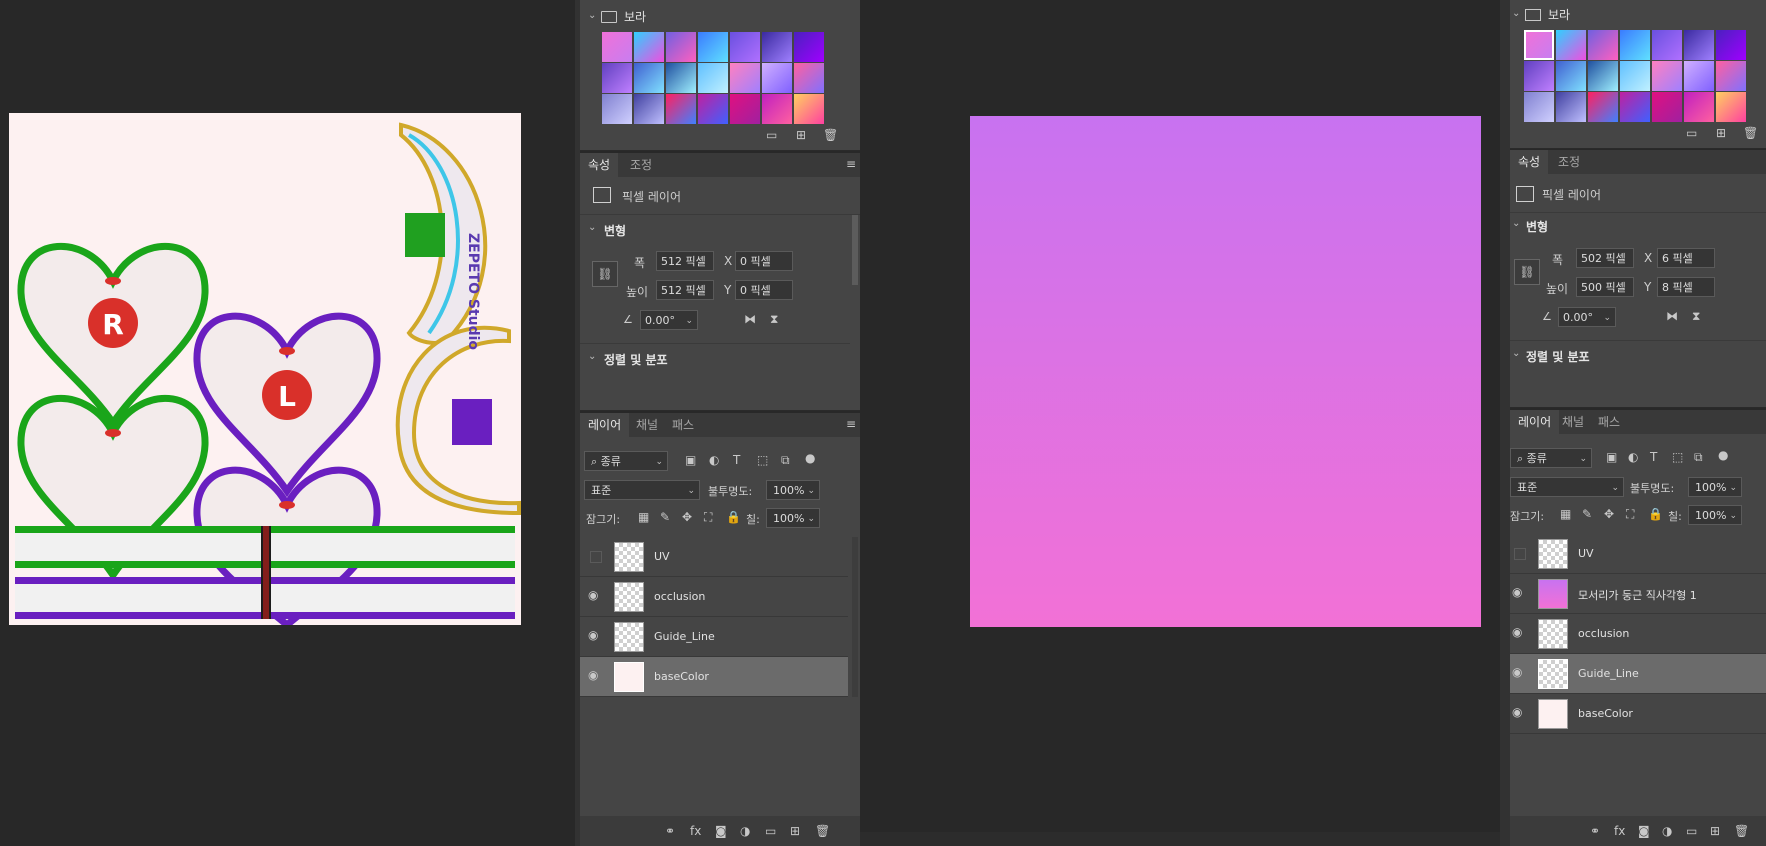 The image size is (1766, 846). Describe the element at coordinates (1638, 674) in the screenshot. I see `layer-row-guide-line: ◉ Guide_Line` at that location.